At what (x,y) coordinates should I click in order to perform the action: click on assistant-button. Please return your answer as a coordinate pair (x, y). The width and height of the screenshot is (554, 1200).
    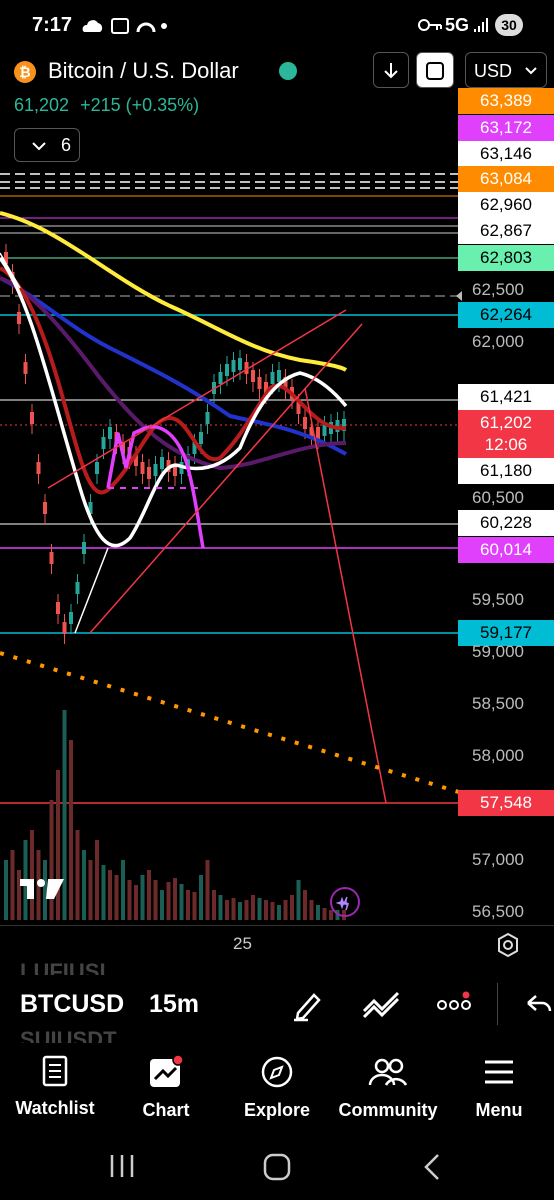
    Looking at the image, I should click on (345, 902).